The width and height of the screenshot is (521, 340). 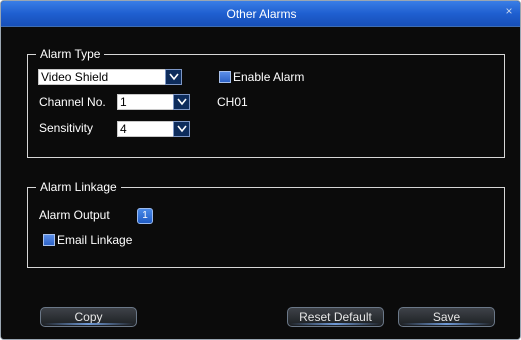 What do you see at coordinates (123, 129) in the screenshot?
I see `sensitivity-select-value: 4` at bounding box center [123, 129].